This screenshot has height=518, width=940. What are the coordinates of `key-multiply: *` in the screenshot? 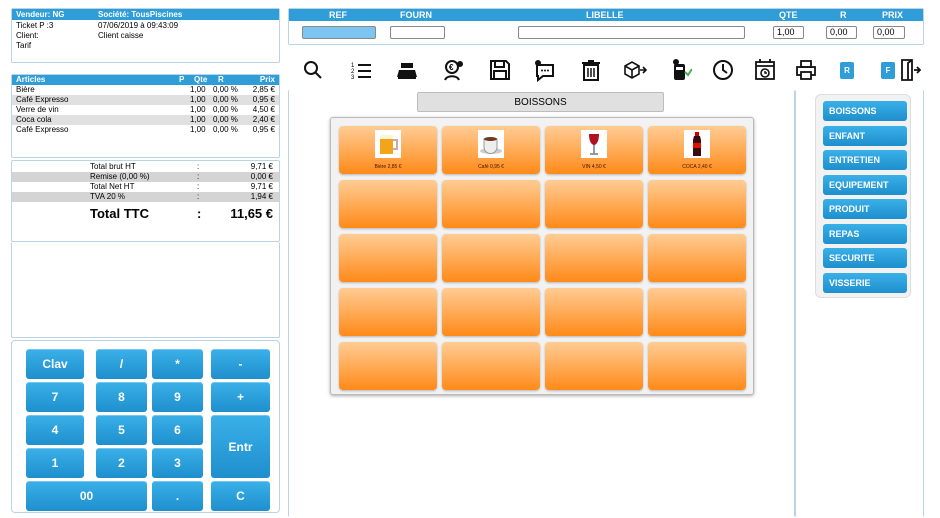 It's located at (177, 364).